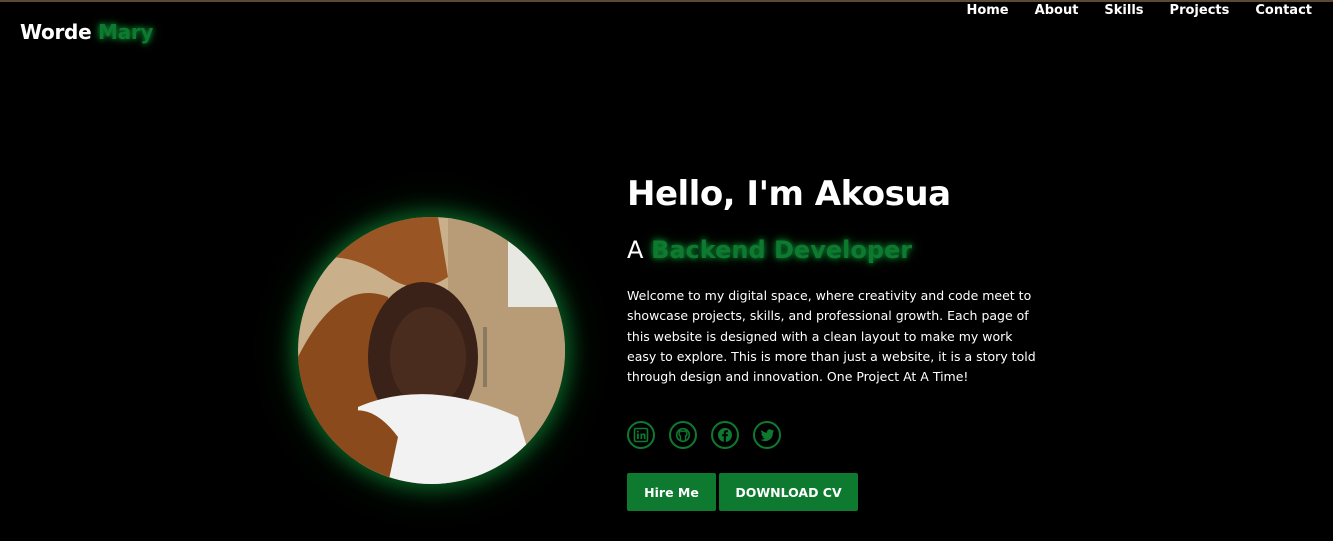 The width and height of the screenshot is (1333, 541). Describe the element at coordinates (987, 11) in the screenshot. I see `nav-home: Home` at that location.